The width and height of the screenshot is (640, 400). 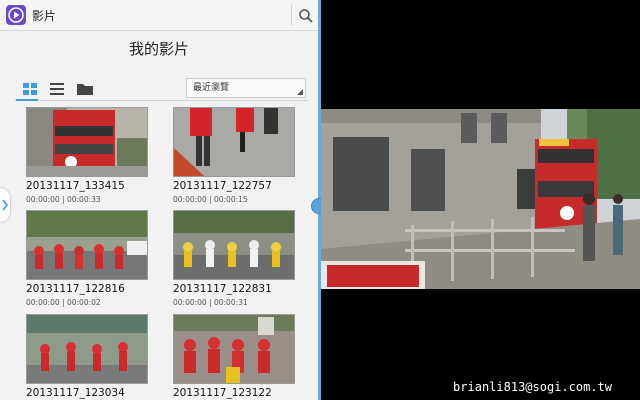 What do you see at coordinates (159, 15) in the screenshot?
I see `app-bar: 影片` at bounding box center [159, 15].